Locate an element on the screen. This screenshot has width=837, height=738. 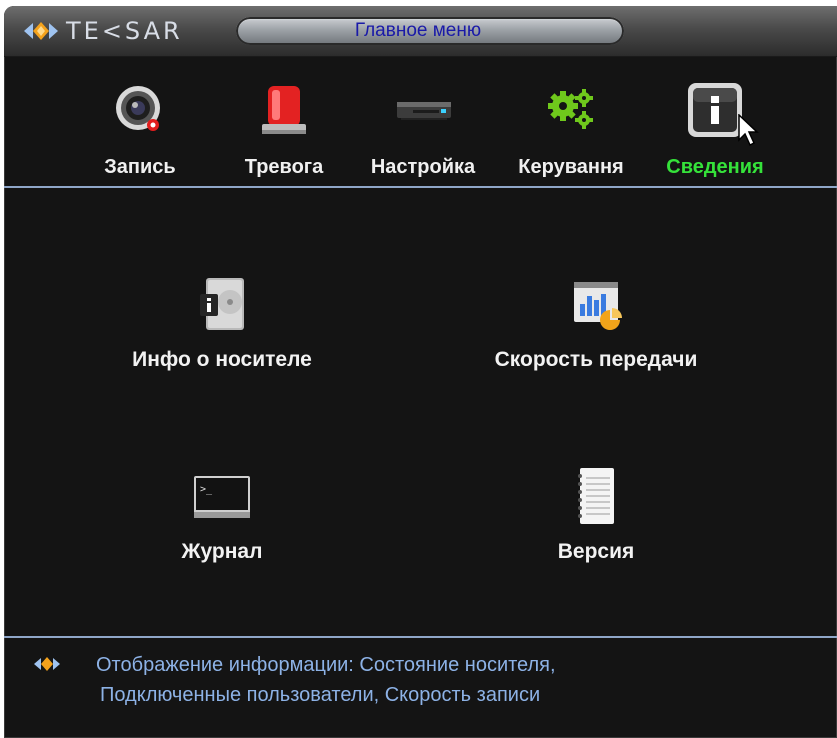
title-pill: Главное меню is located at coordinates (430, 31).